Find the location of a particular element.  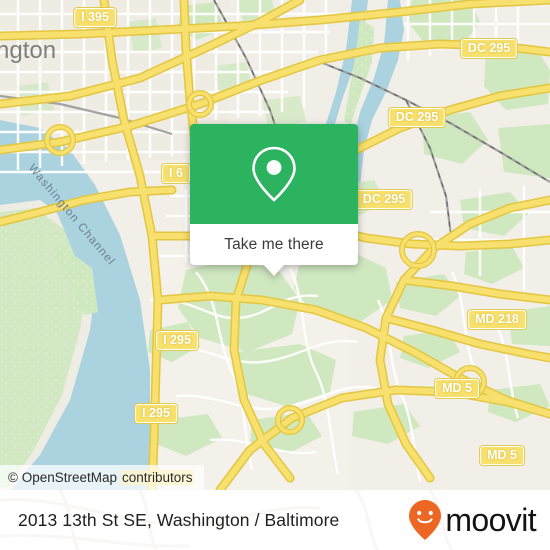

place-title: 2013 13th St SE, Washington / Baltimore is located at coordinates (179, 519).